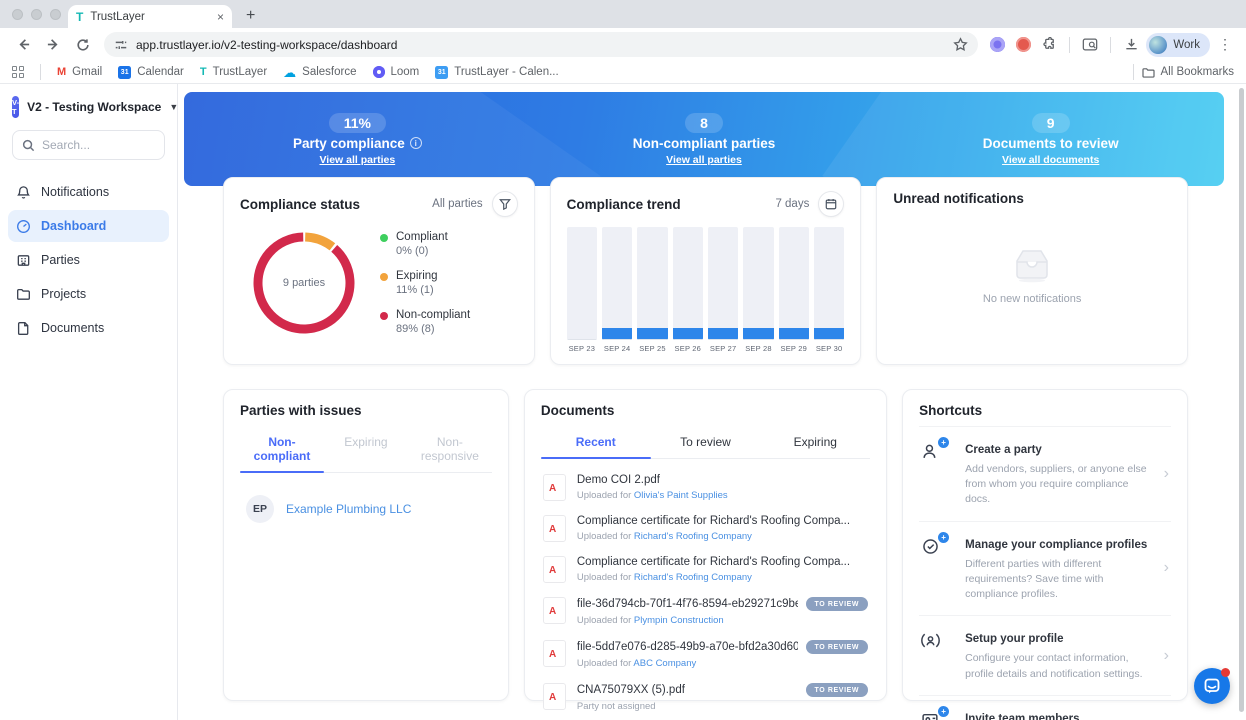  What do you see at coordinates (1131, 45) in the screenshot?
I see `download-icon` at bounding box center [1131, 45].